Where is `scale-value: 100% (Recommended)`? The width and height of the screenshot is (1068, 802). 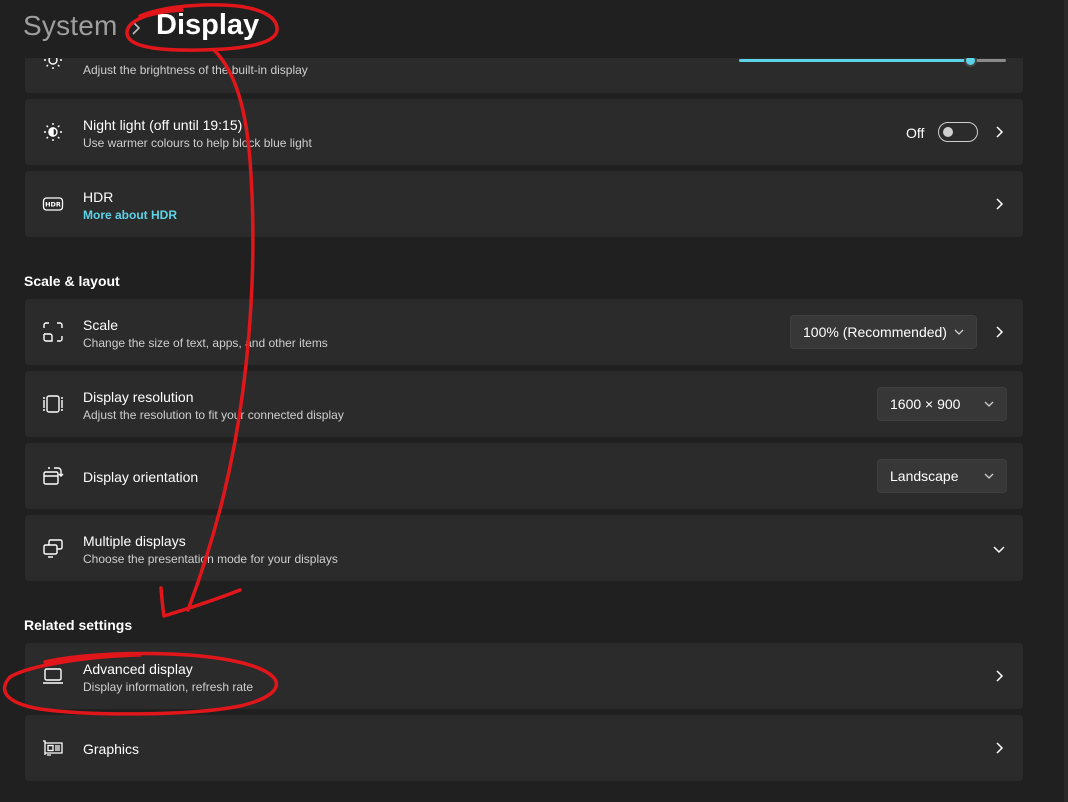
scale-value: 100% (Recommended) is located at coordinates (875, 332).